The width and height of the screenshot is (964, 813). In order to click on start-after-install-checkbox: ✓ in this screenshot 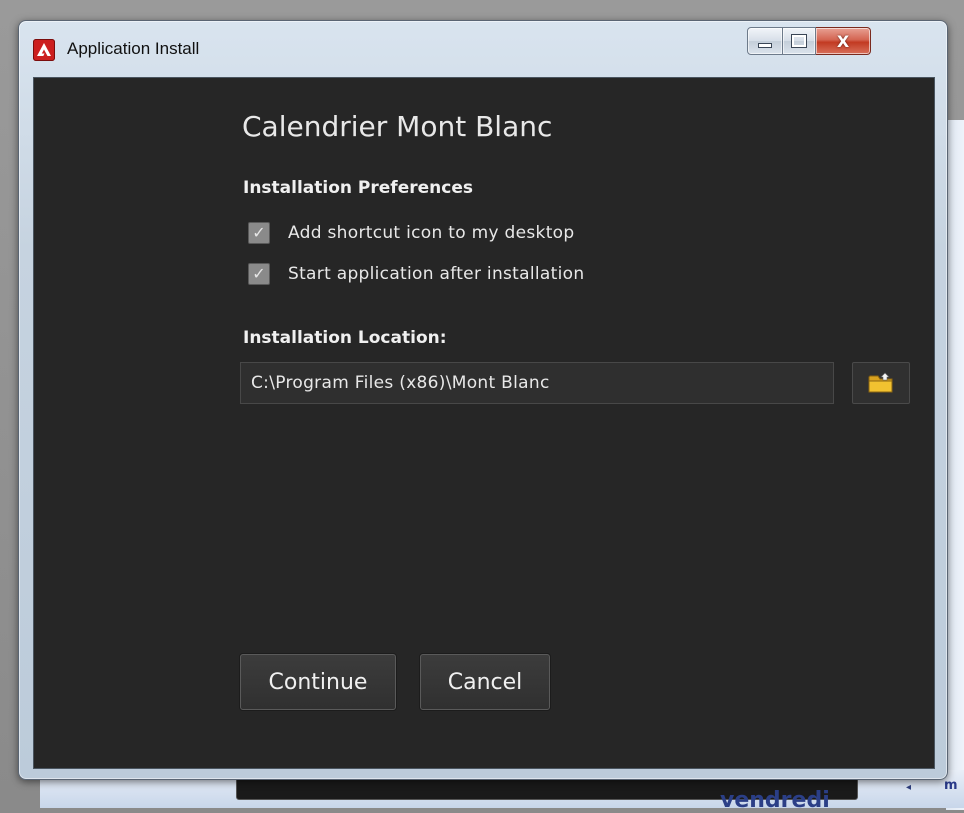, I will do `click(259, 274)`.